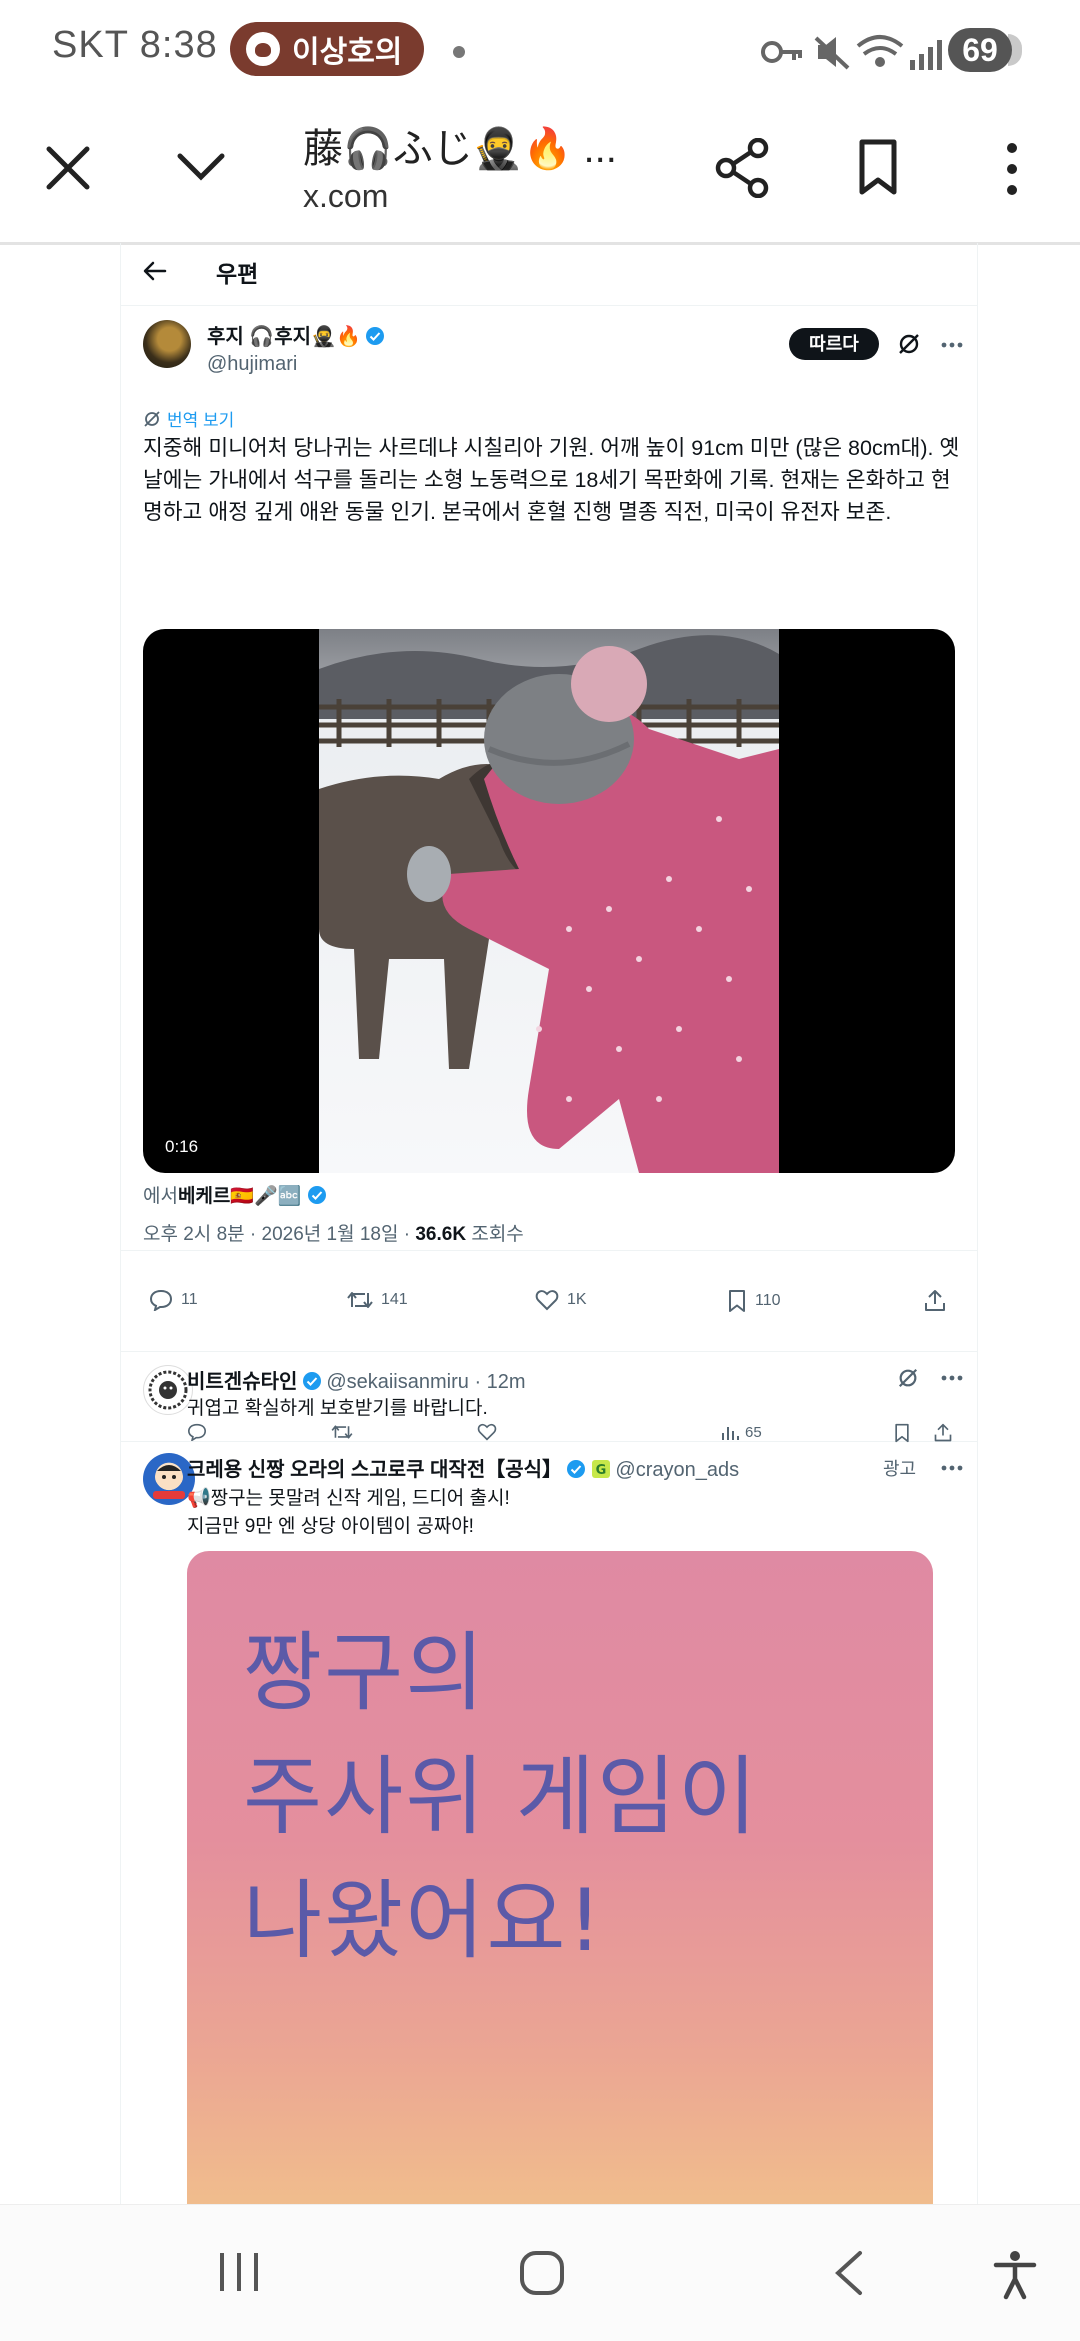 The width and height of the screenshot is (1080, 2341). Describe the element at coordinates (90, 45) in the screenshot. I see `carrier-label: SKT` at that location.